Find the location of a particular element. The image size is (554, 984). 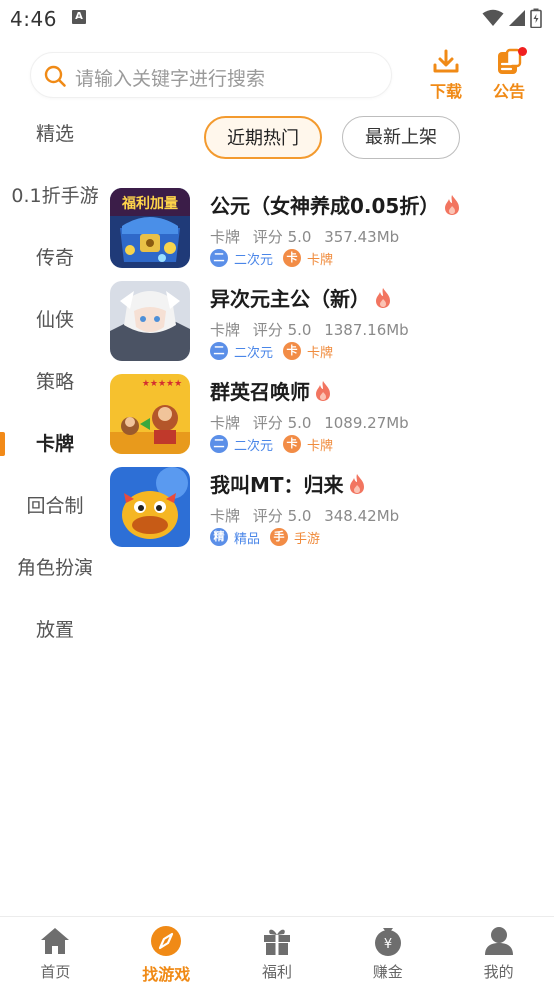

game-tag: 手手游 is located at coordinates (295, 537).